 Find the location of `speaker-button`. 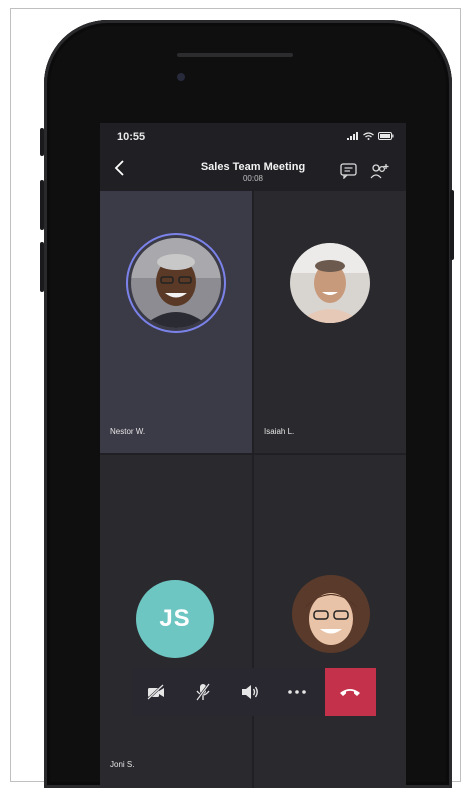

speaker-button is located at coordinates (249, 692).